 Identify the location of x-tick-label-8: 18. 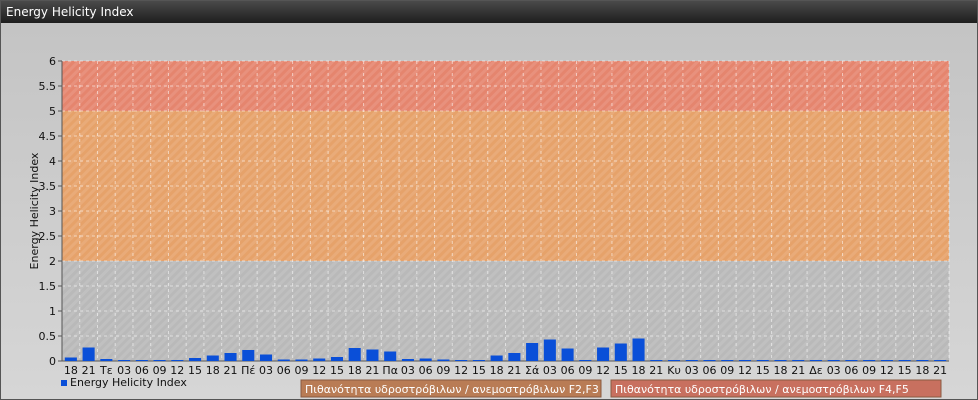
(213, 370).